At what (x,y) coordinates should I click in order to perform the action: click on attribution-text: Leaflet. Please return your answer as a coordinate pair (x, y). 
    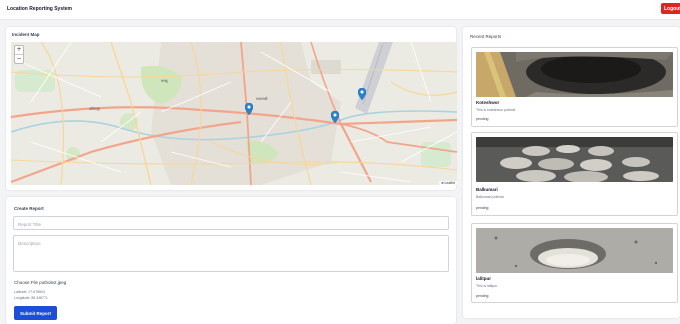
    Looking at the image, I should click on (449, 183).